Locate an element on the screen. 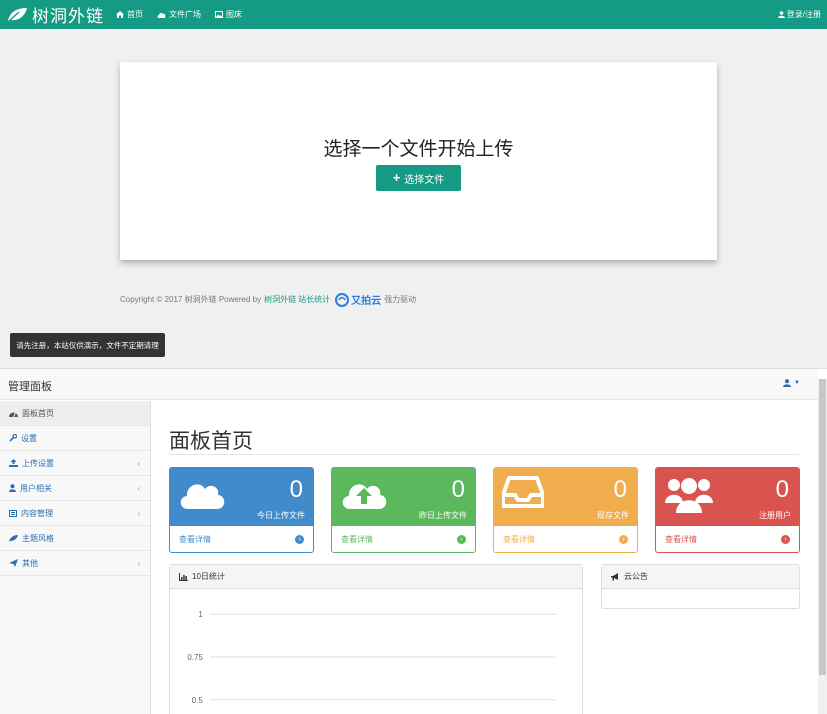 The image size is (827, 714). cloud-notice-panel: 云公告 is located at coordinates (700, 586).